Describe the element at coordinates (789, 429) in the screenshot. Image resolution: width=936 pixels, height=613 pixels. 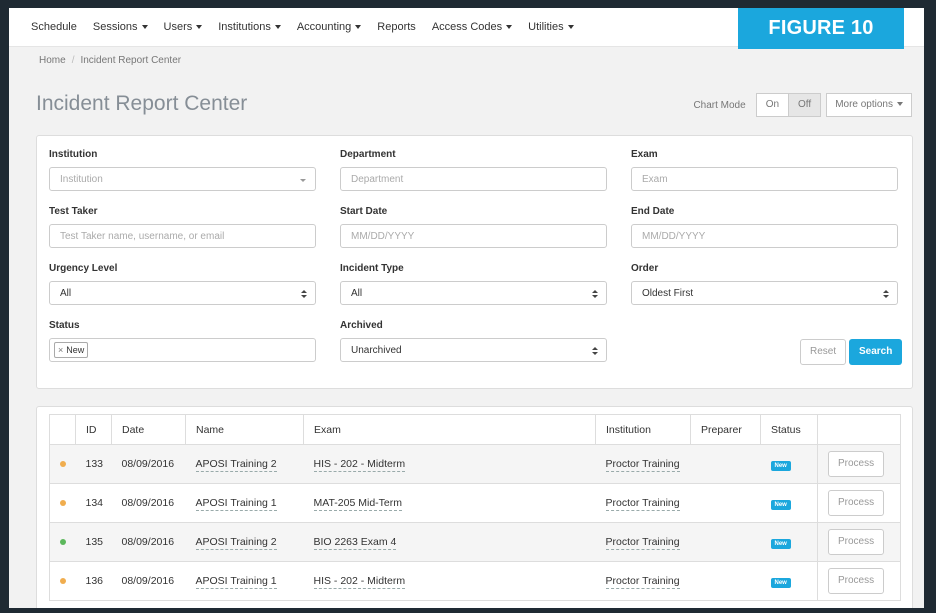
I see `col-status: Status` at that location.